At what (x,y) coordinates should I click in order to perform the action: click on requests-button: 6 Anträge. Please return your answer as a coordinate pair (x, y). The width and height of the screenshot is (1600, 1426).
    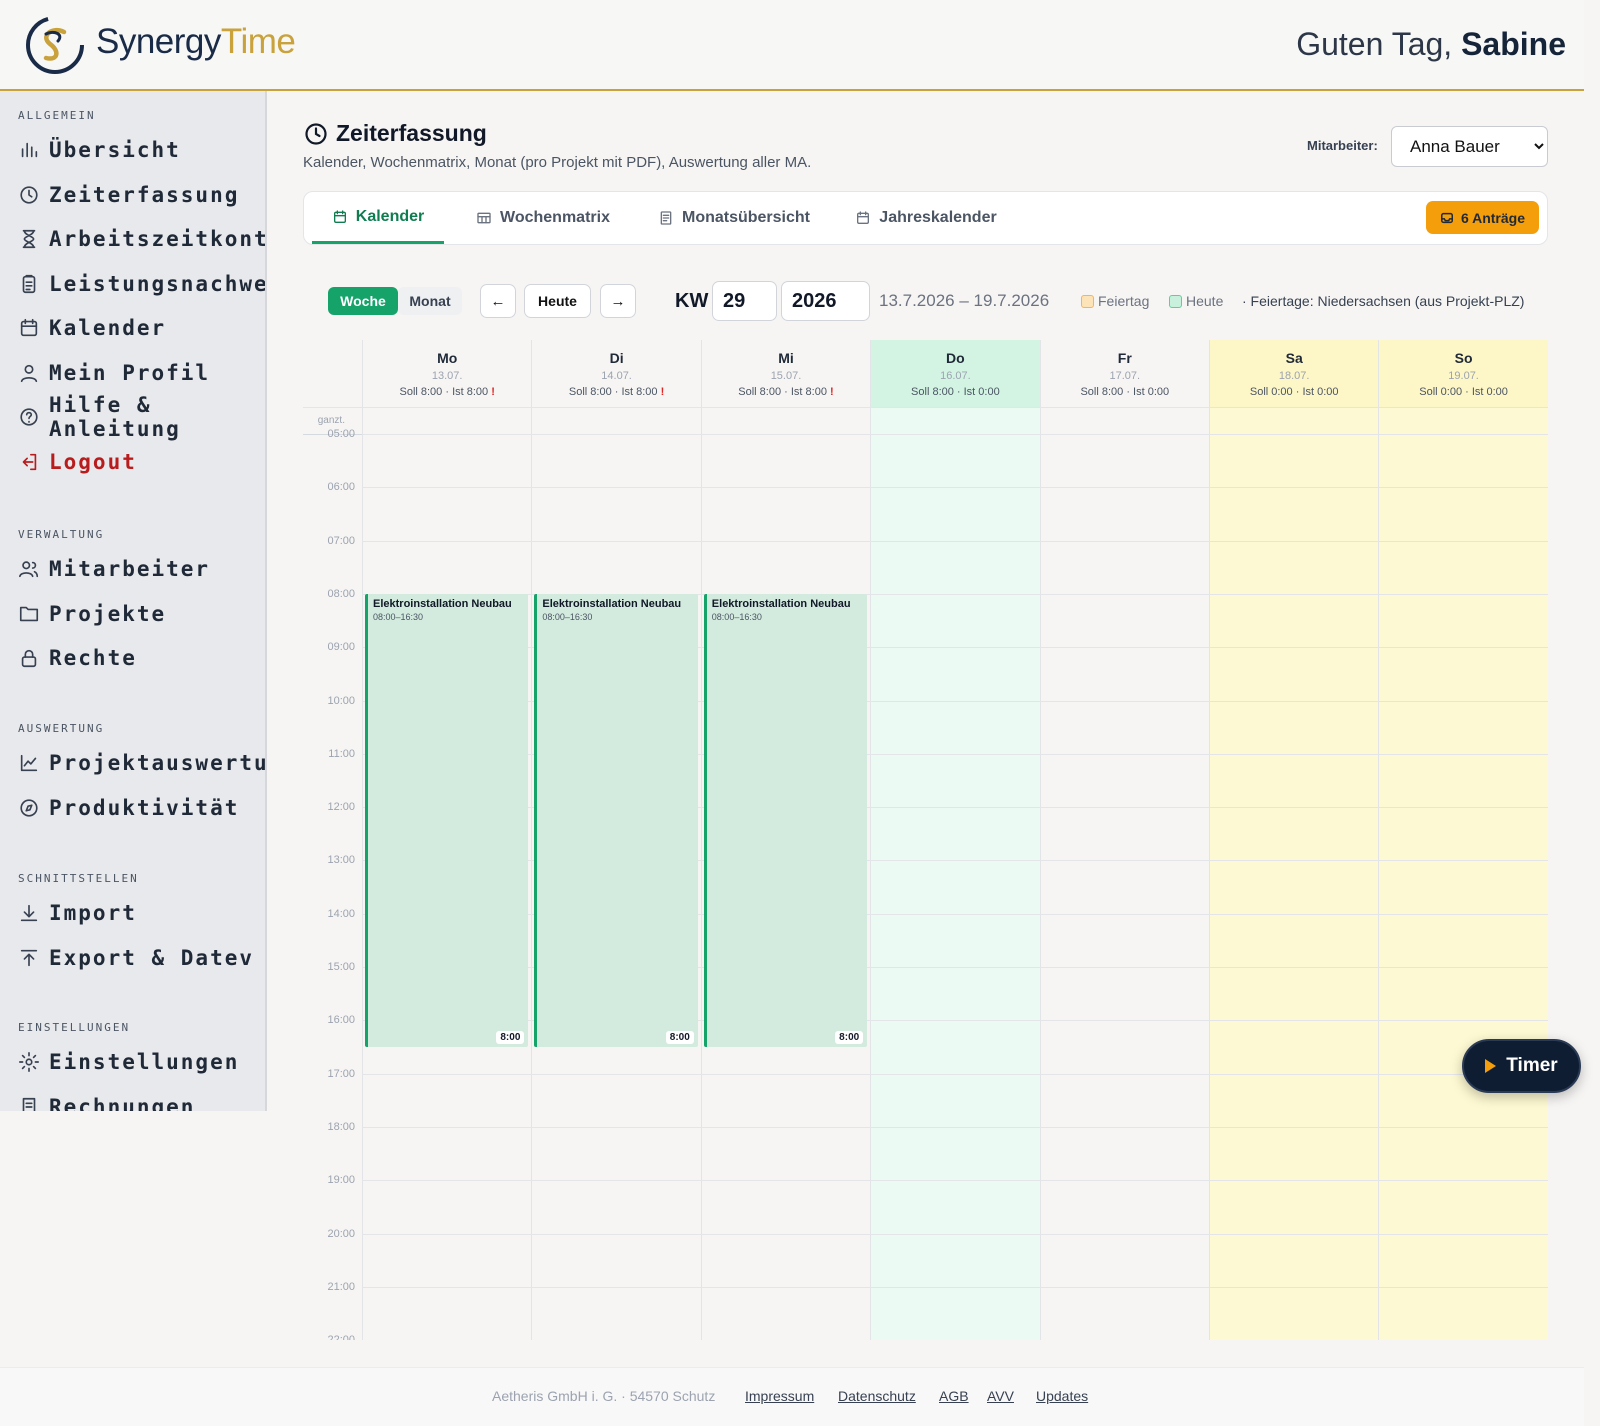
    Looking at the image, I should click on (1482, 217).